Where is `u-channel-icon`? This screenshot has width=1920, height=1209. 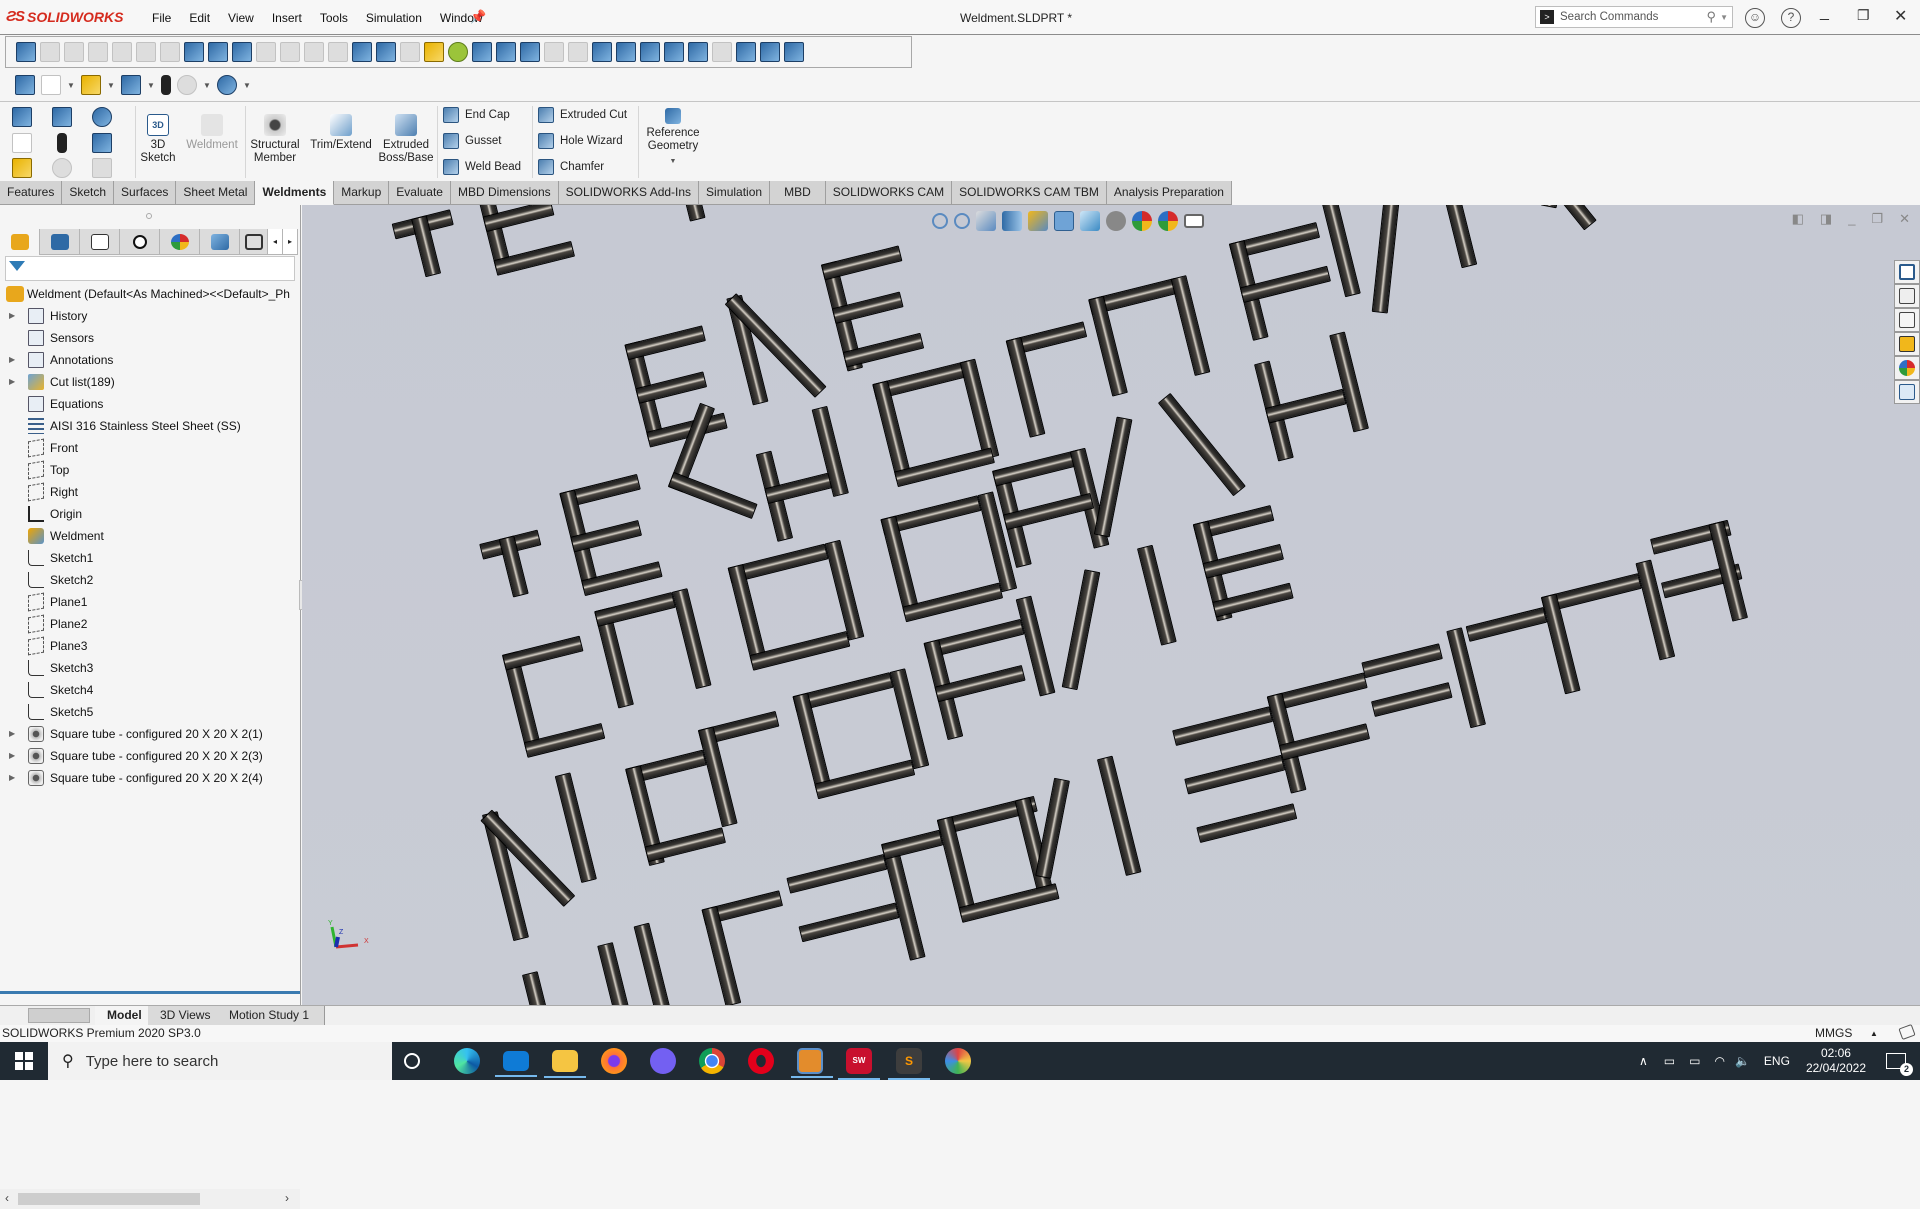
u-channel-icon is located at coordinates (194, 52).